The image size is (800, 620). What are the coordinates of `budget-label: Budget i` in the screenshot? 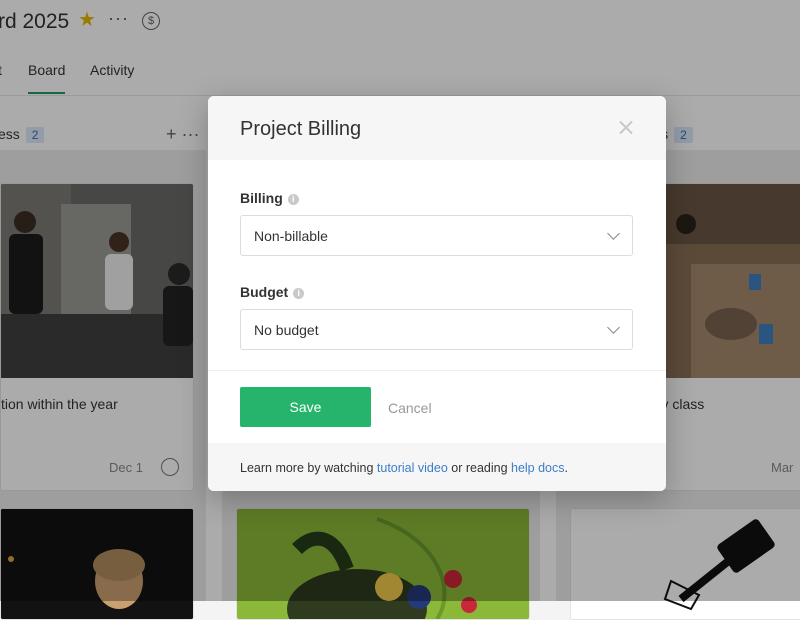 It's located at (272, 292).